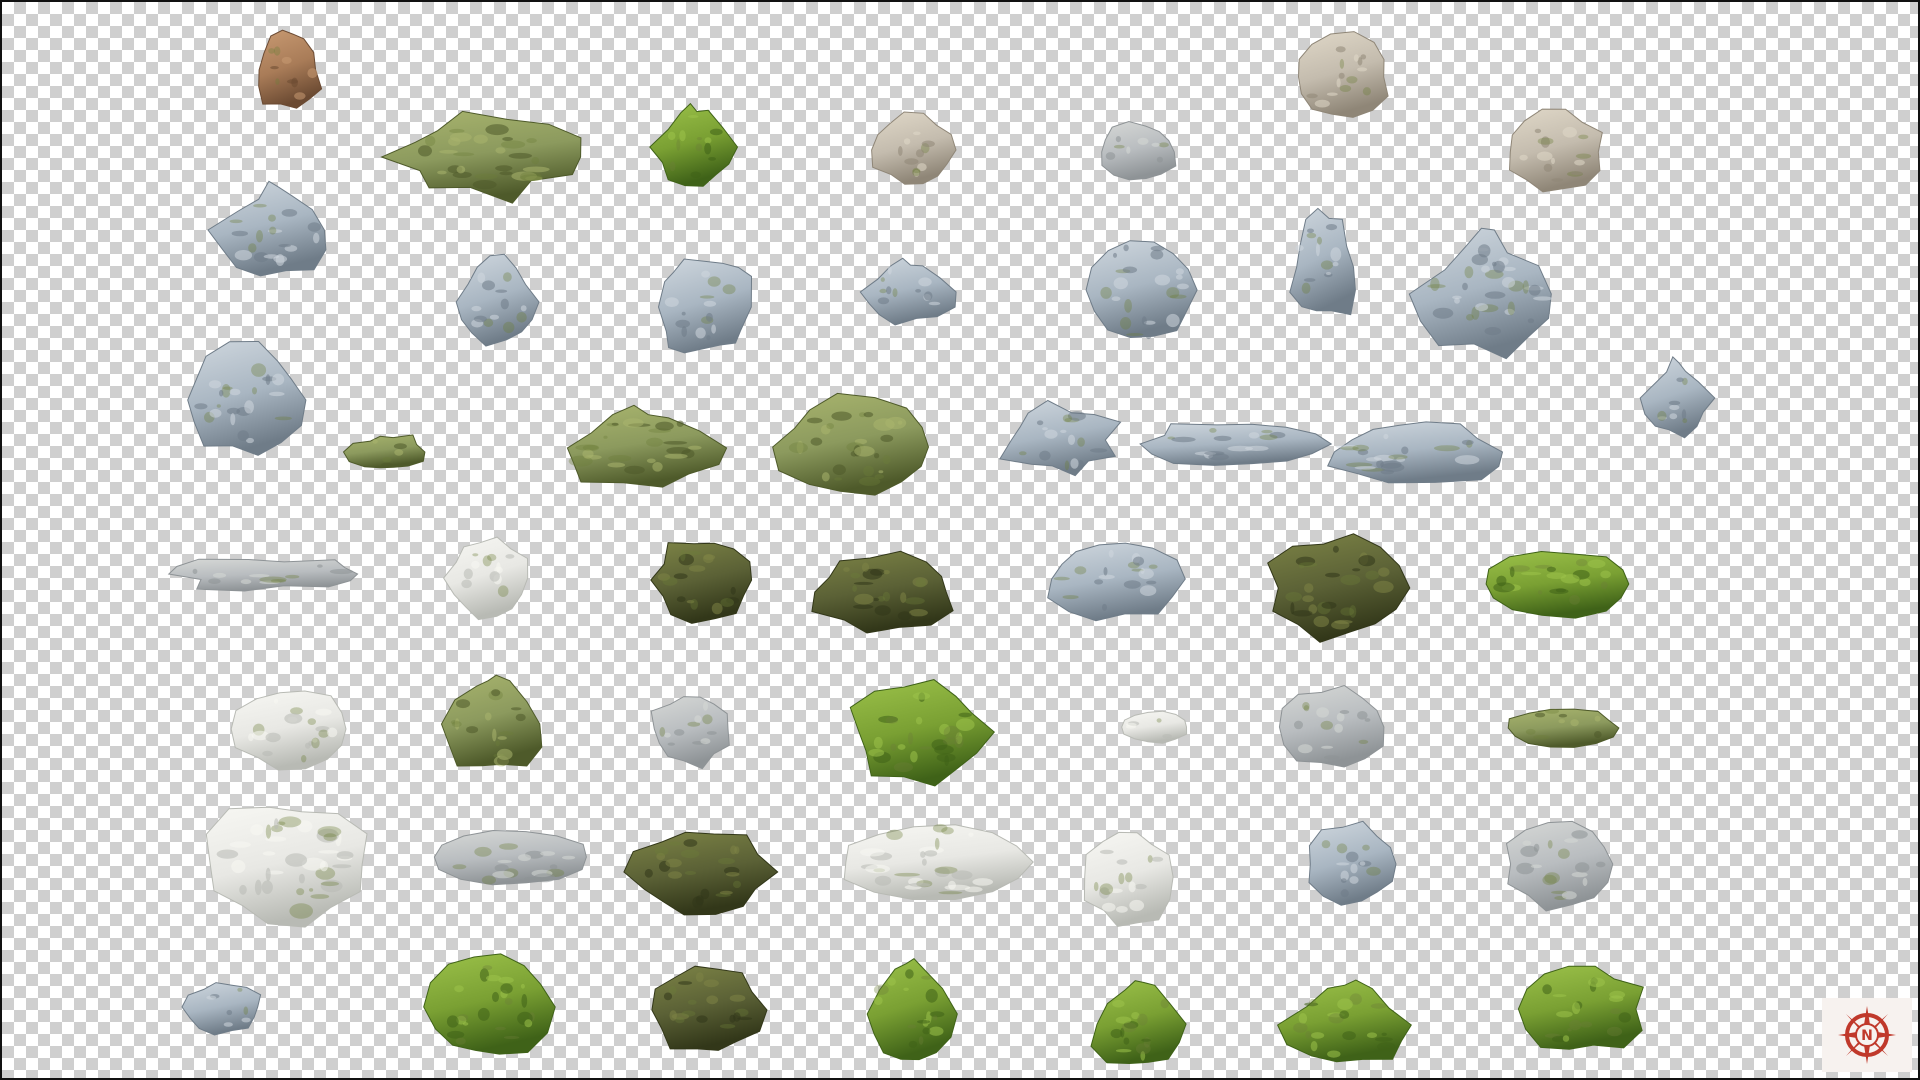 Image resolution: width=1920 pixels, height=1080 pixels. Describe the element at coordinates (920, 884) in the screenshot. I see `rock-40-texture` at that location.